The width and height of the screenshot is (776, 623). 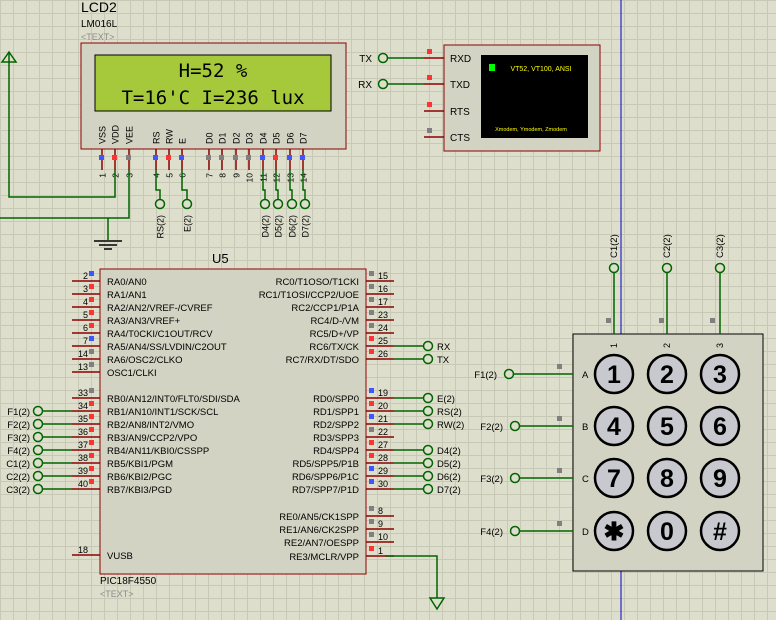 What do you see at coordinates (85, 302) in the screenshot?
I see `mcu-pin-number: 4` at bounding box center [85, 302].